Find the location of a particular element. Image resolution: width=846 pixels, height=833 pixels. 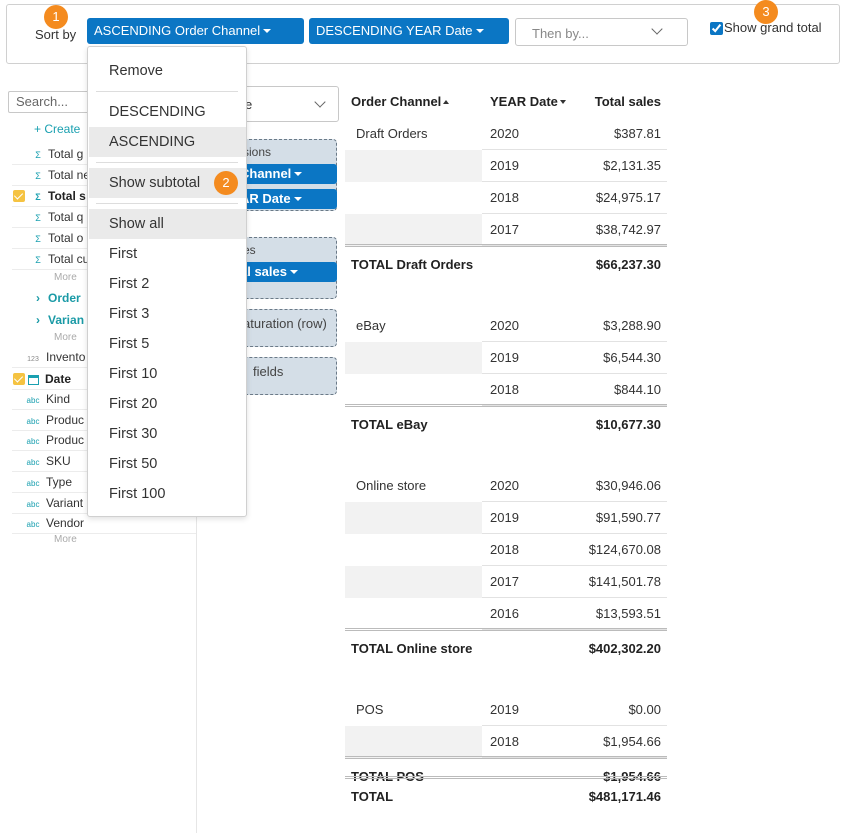

grand-total-label: TOTAL is located at coordinates (372, 796).